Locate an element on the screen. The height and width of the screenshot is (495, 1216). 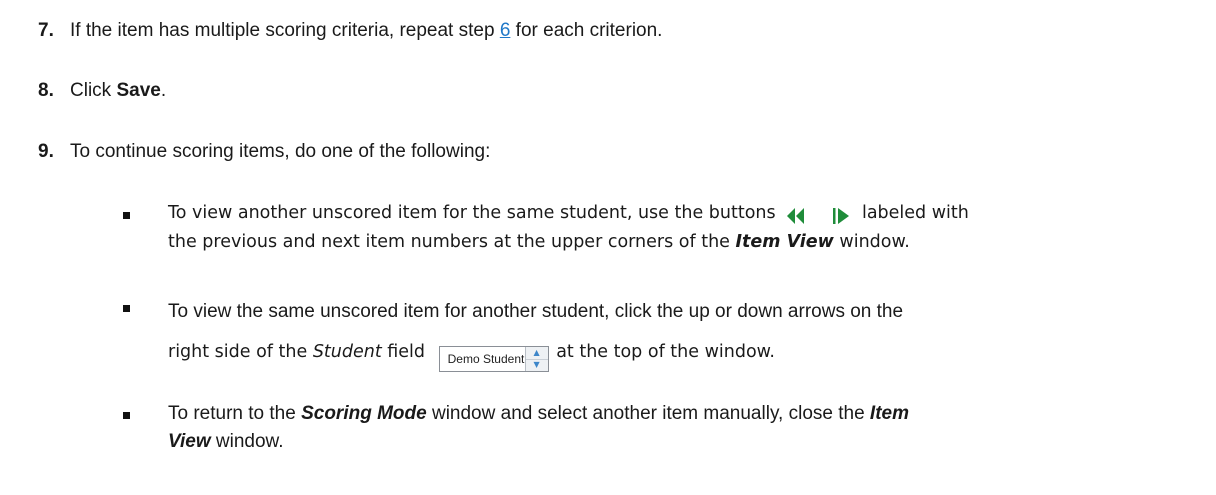
student-spinner: ▲ ▼ is located at coordinates (536, 359).